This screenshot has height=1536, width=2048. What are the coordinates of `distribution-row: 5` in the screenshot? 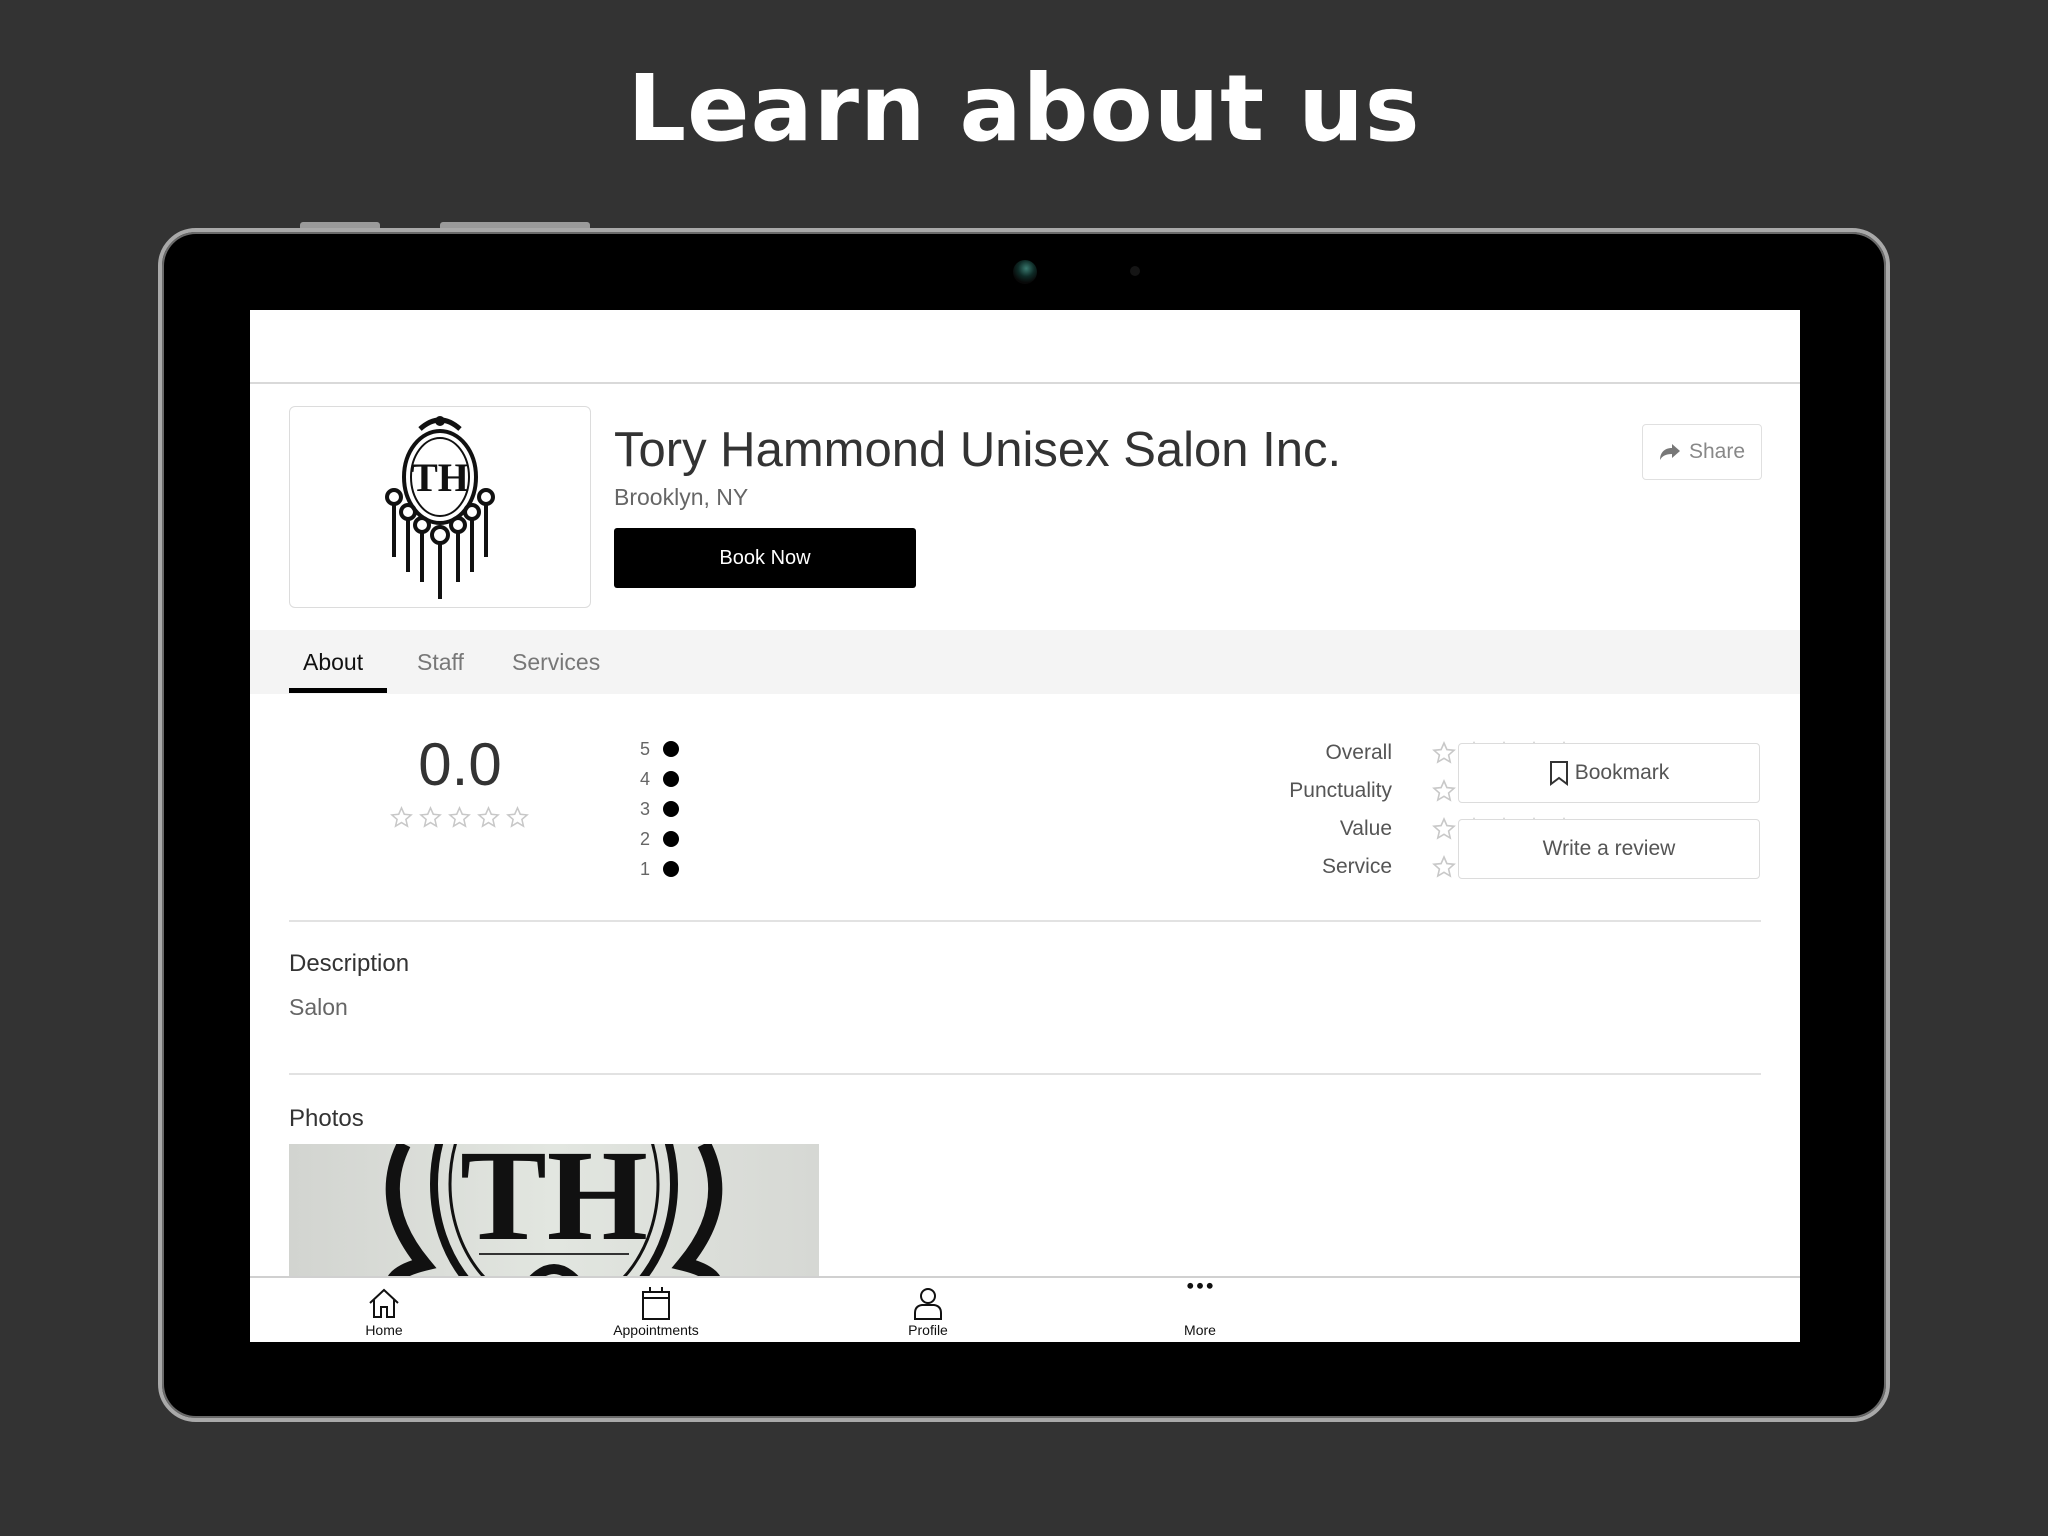 It's located at (656, 749).